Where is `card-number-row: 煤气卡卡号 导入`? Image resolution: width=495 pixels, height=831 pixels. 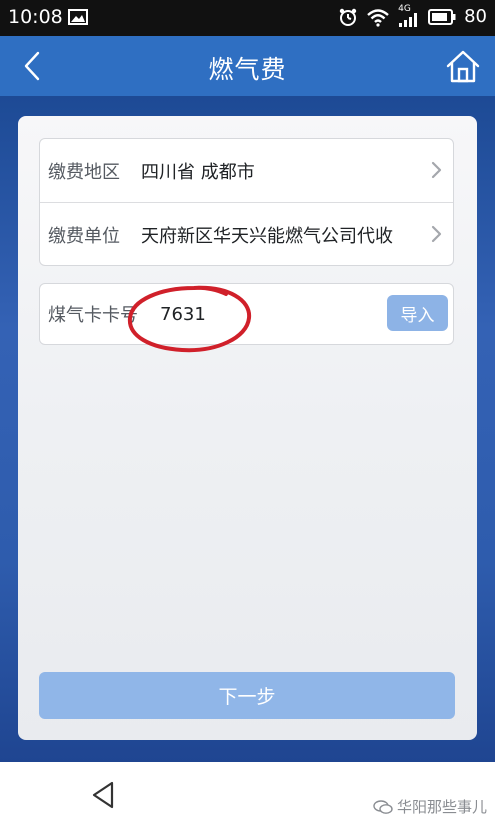 card-number-row: 煤气卡卡号 导入 is located at coordinates (246, 314).